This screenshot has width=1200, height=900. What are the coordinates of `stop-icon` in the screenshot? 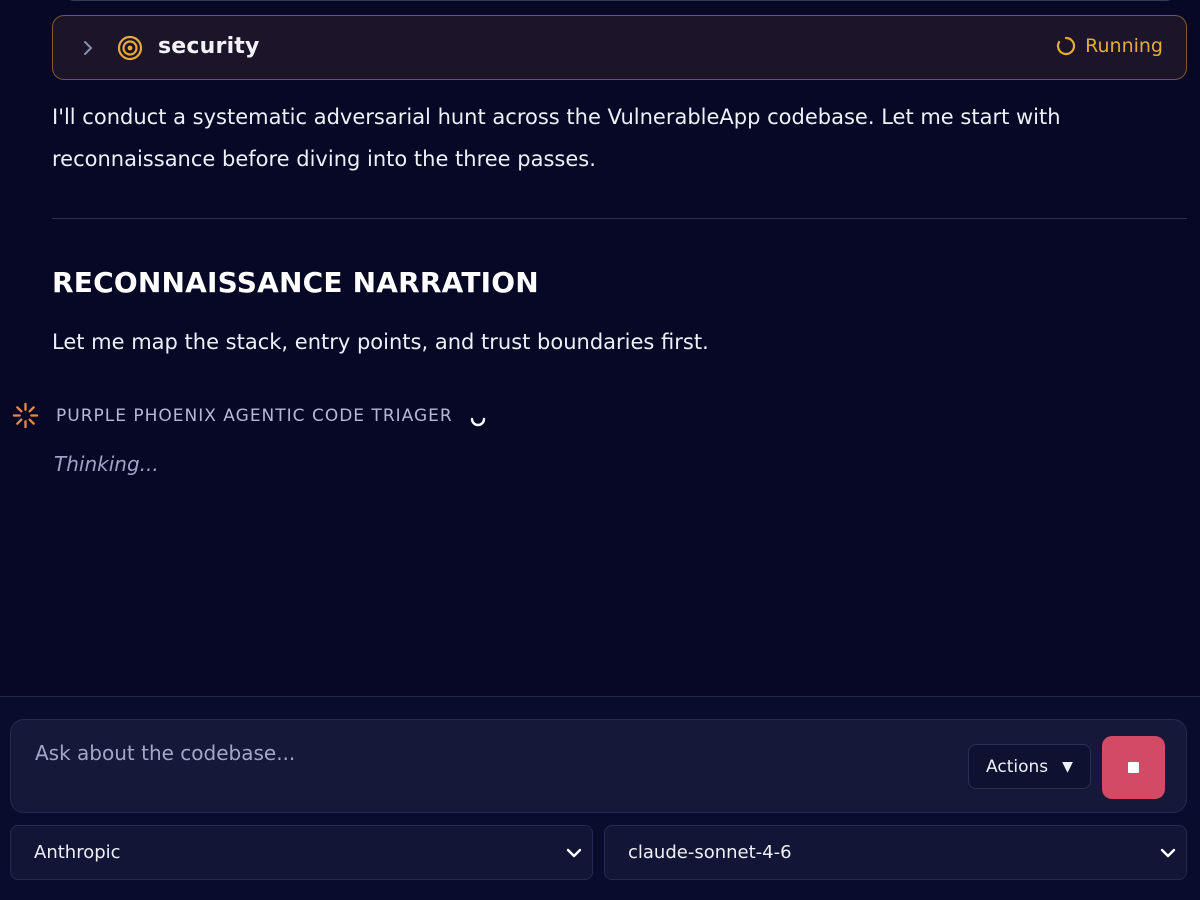 It's located at (1133, 767).